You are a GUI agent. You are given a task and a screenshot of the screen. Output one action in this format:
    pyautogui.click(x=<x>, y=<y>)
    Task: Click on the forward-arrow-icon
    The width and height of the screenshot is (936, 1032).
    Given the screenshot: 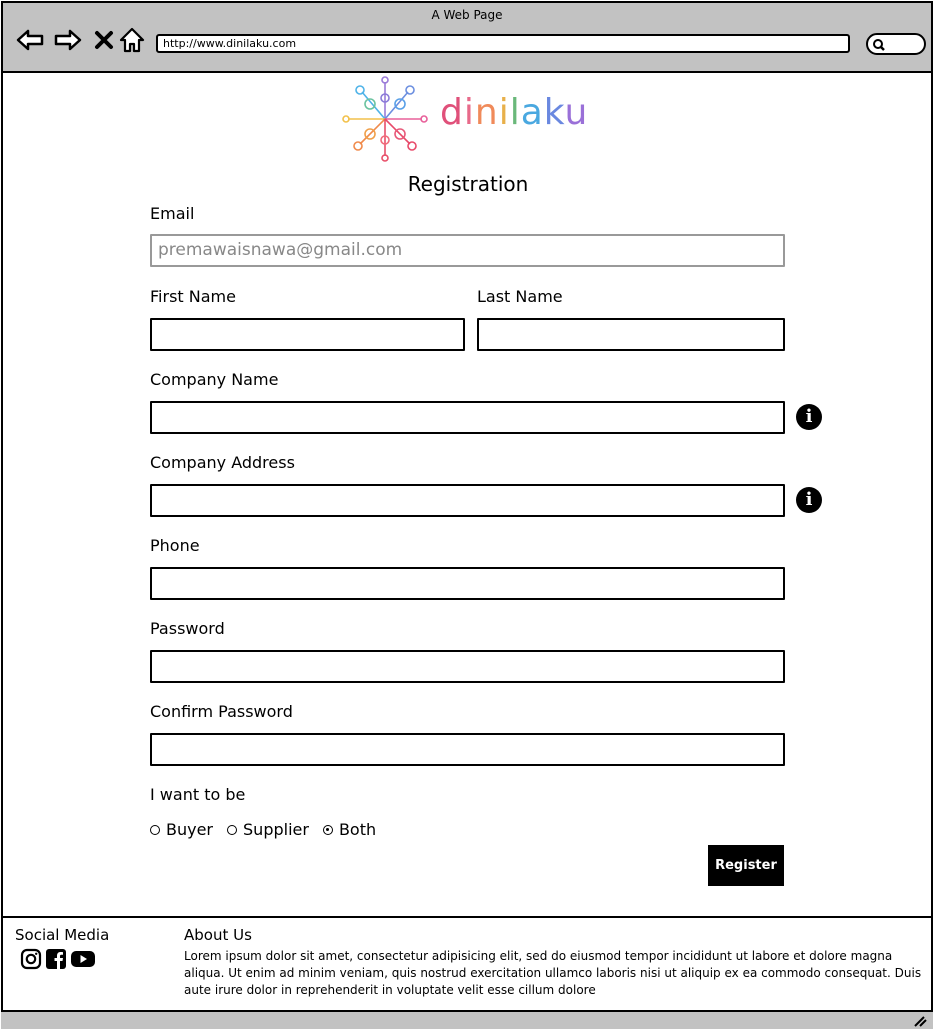 What is the action you would take?
    pyautogui.click(x=68, y=40)
    